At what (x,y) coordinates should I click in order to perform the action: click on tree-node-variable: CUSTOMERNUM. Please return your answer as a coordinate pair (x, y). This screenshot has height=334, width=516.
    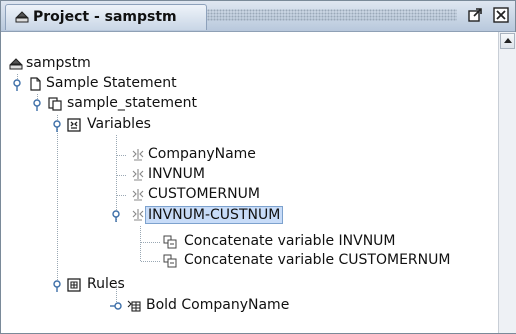
    Looking at the image, I should click on (151, 195).